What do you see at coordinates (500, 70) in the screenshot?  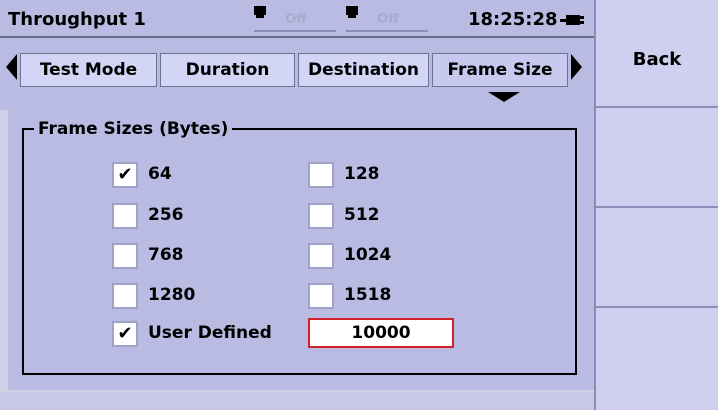 I see `tab-frame-size: Frame Size` at bounding box center [500, 70].